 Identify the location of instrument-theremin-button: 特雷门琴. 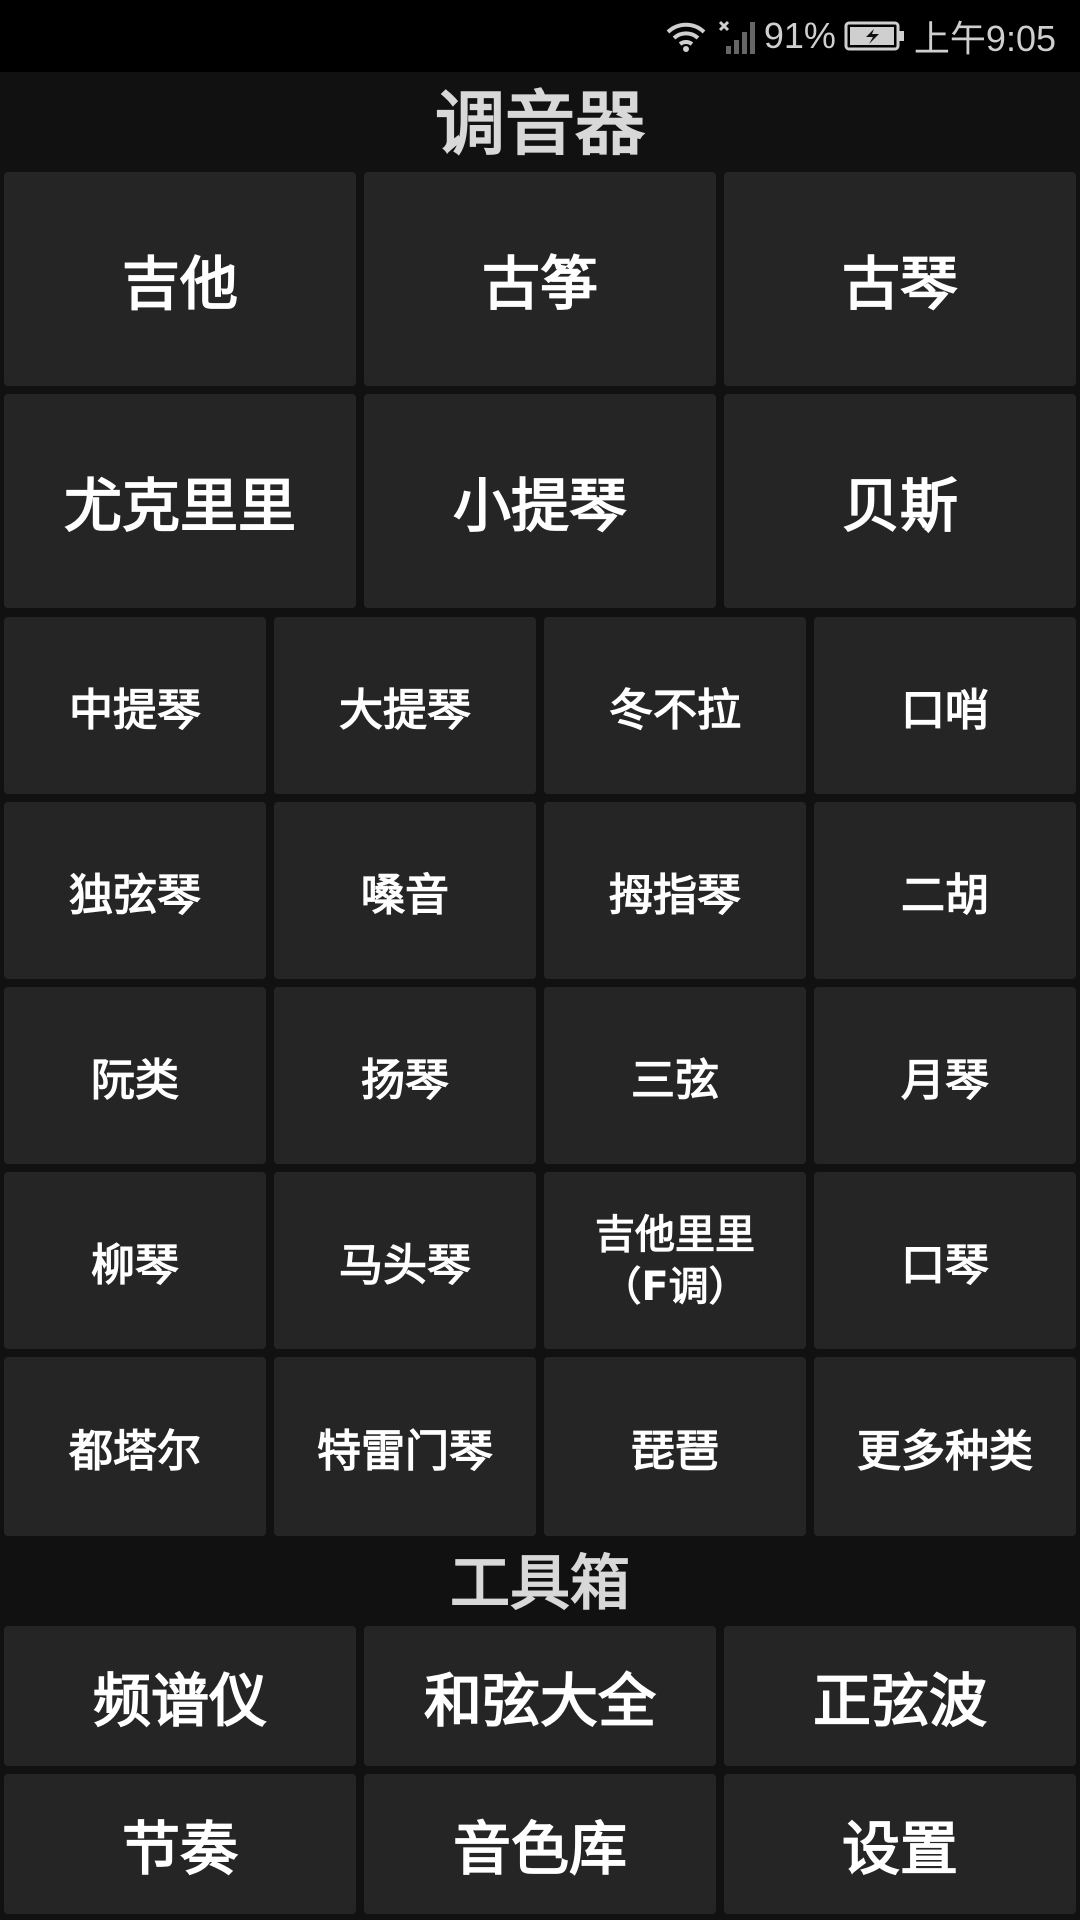
(405, 1446).